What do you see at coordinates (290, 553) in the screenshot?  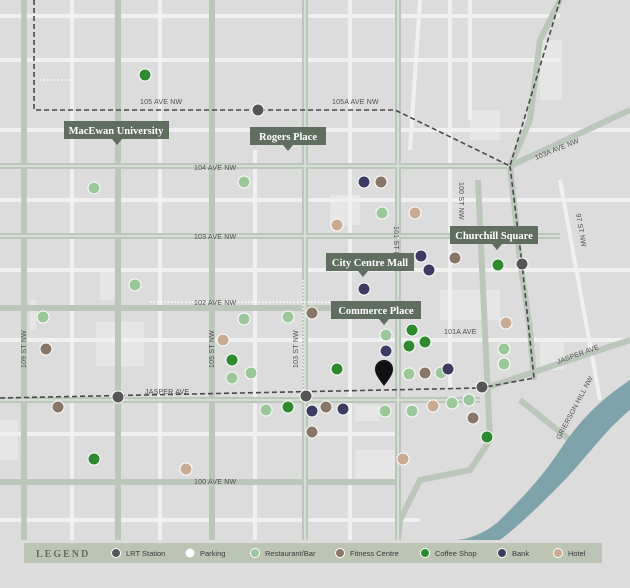 I see `legend-label-restaurant-bar: Restaurant/Bar` at bounding box center [290, 553].